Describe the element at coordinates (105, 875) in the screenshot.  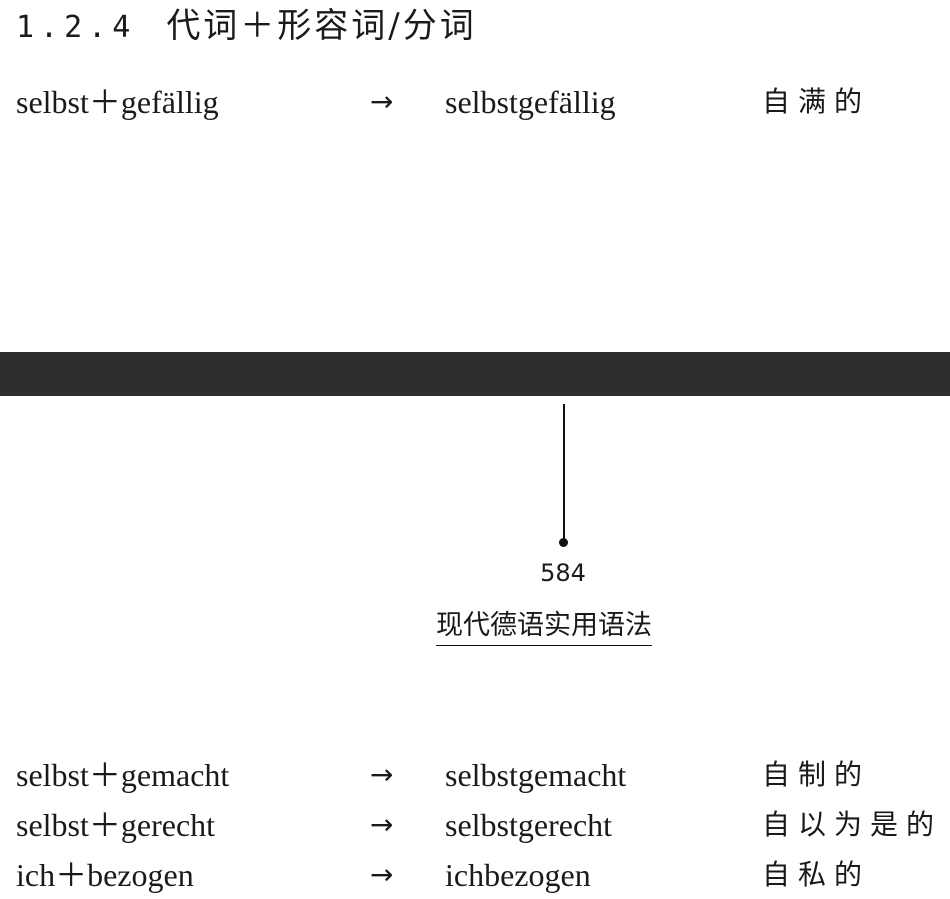
I see `entry-components: ich＋bezogen` at that location.